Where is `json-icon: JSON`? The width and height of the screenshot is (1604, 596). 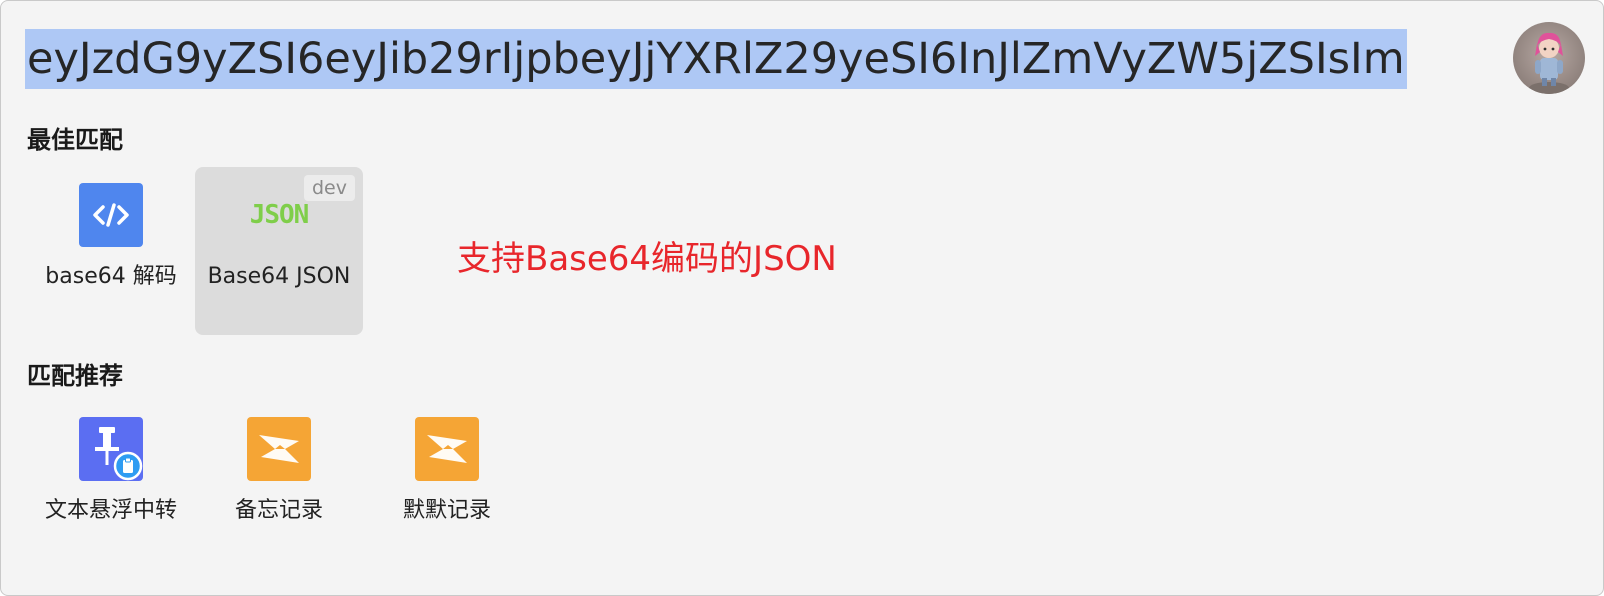 json-icon: JSON is located at coordinates (279, 215).